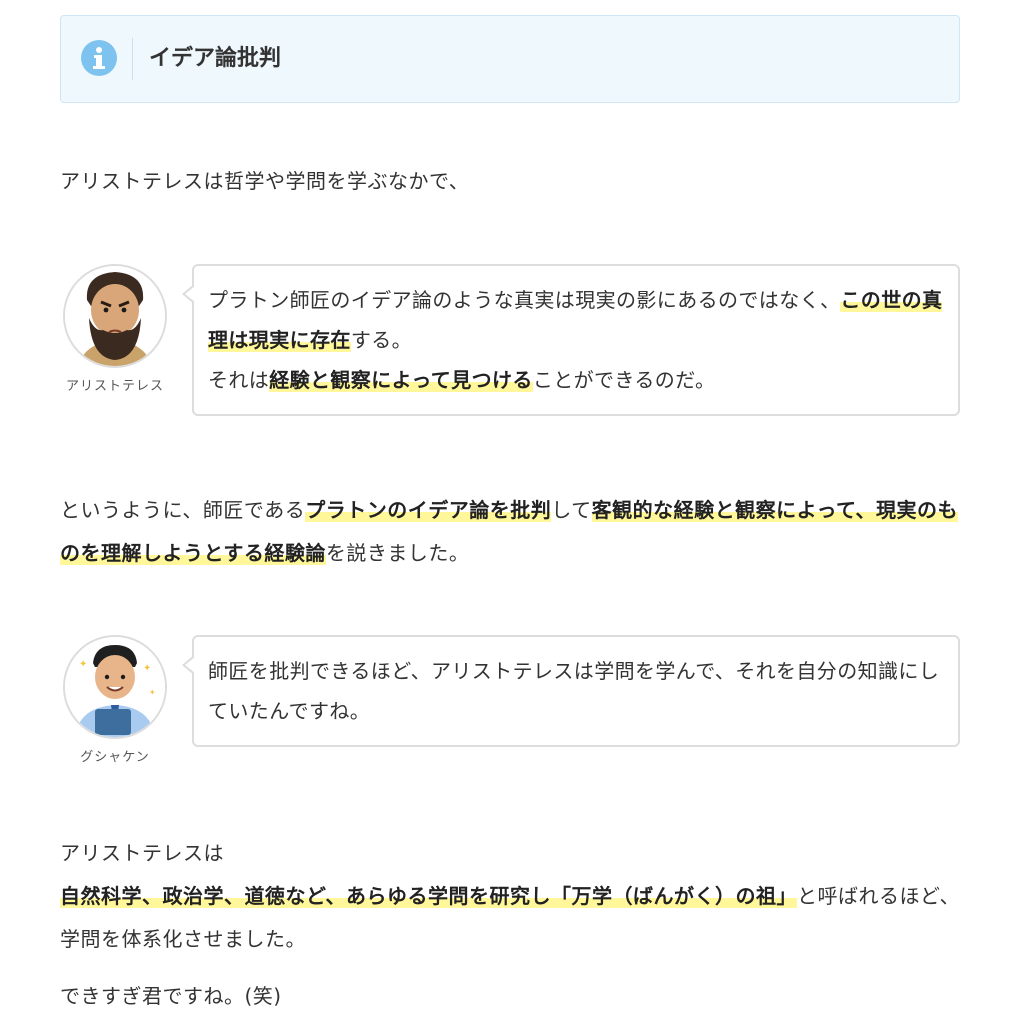  Describe the element at coordinates (115, 757) in the screenshot. I see `speaker-name: グシャケン` at that location.